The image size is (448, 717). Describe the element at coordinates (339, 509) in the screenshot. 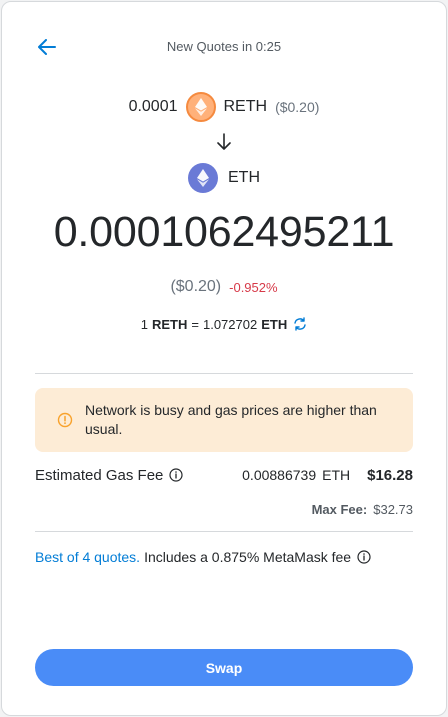

I see `max-fee-label: Max Fee:` at that location.